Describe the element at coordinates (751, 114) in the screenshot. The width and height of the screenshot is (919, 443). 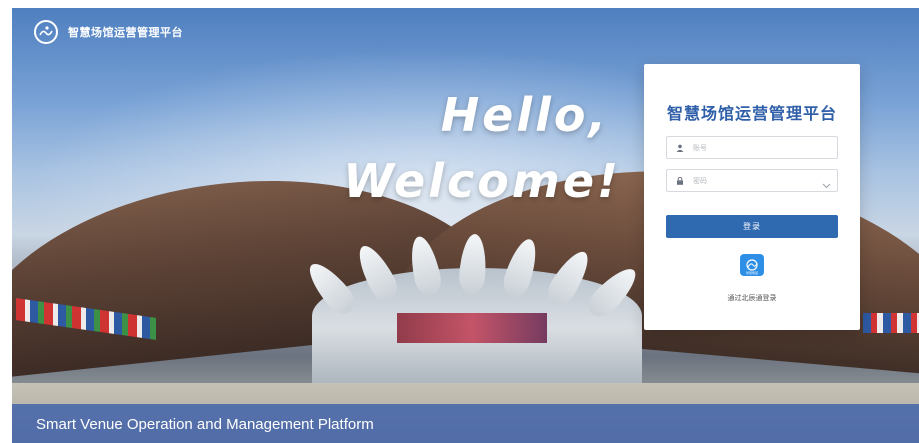
I see `login-title: 智慧场馆运营管理平台` at that location.